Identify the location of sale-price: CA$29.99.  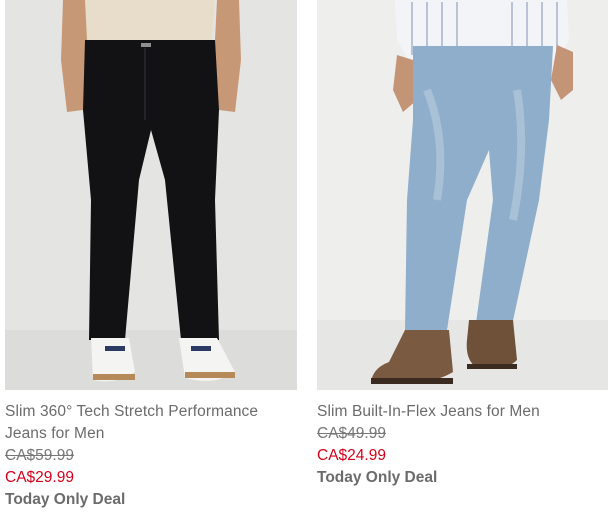
(39, 477).